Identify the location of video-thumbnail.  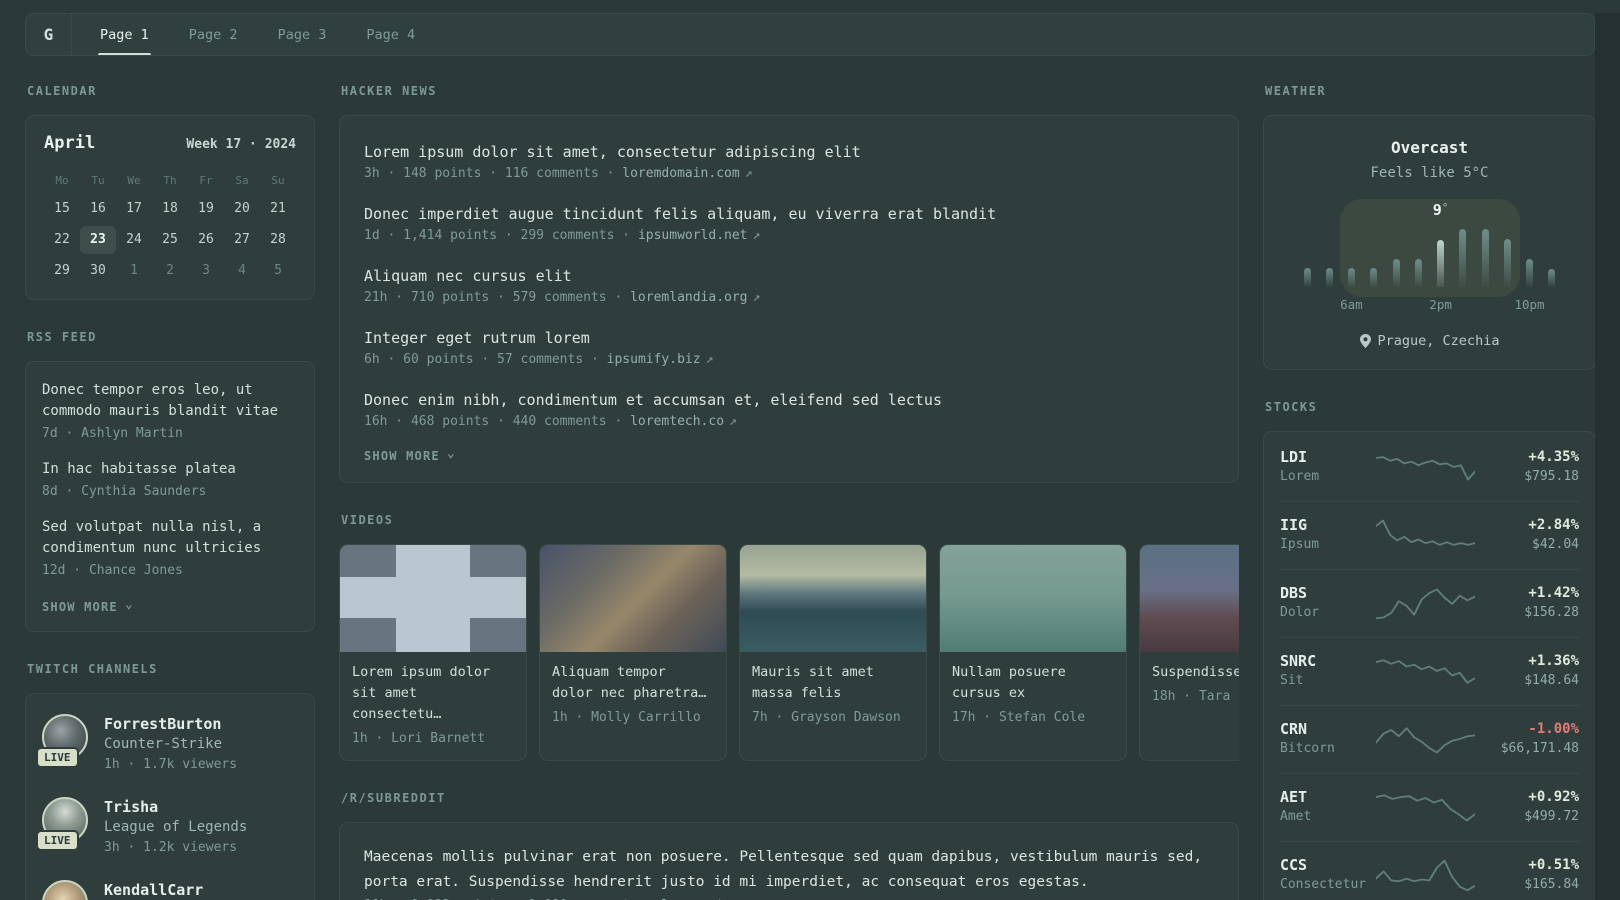
(1189, 598).